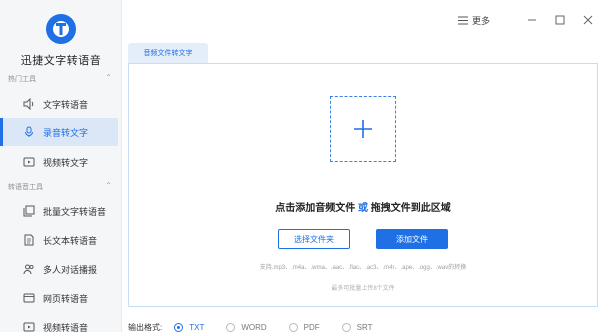  What do you see at coordinates (66, 298) in the screenshot?
I see `sidebar-item-label: 网页转语音` at bounding box center [66, 298].